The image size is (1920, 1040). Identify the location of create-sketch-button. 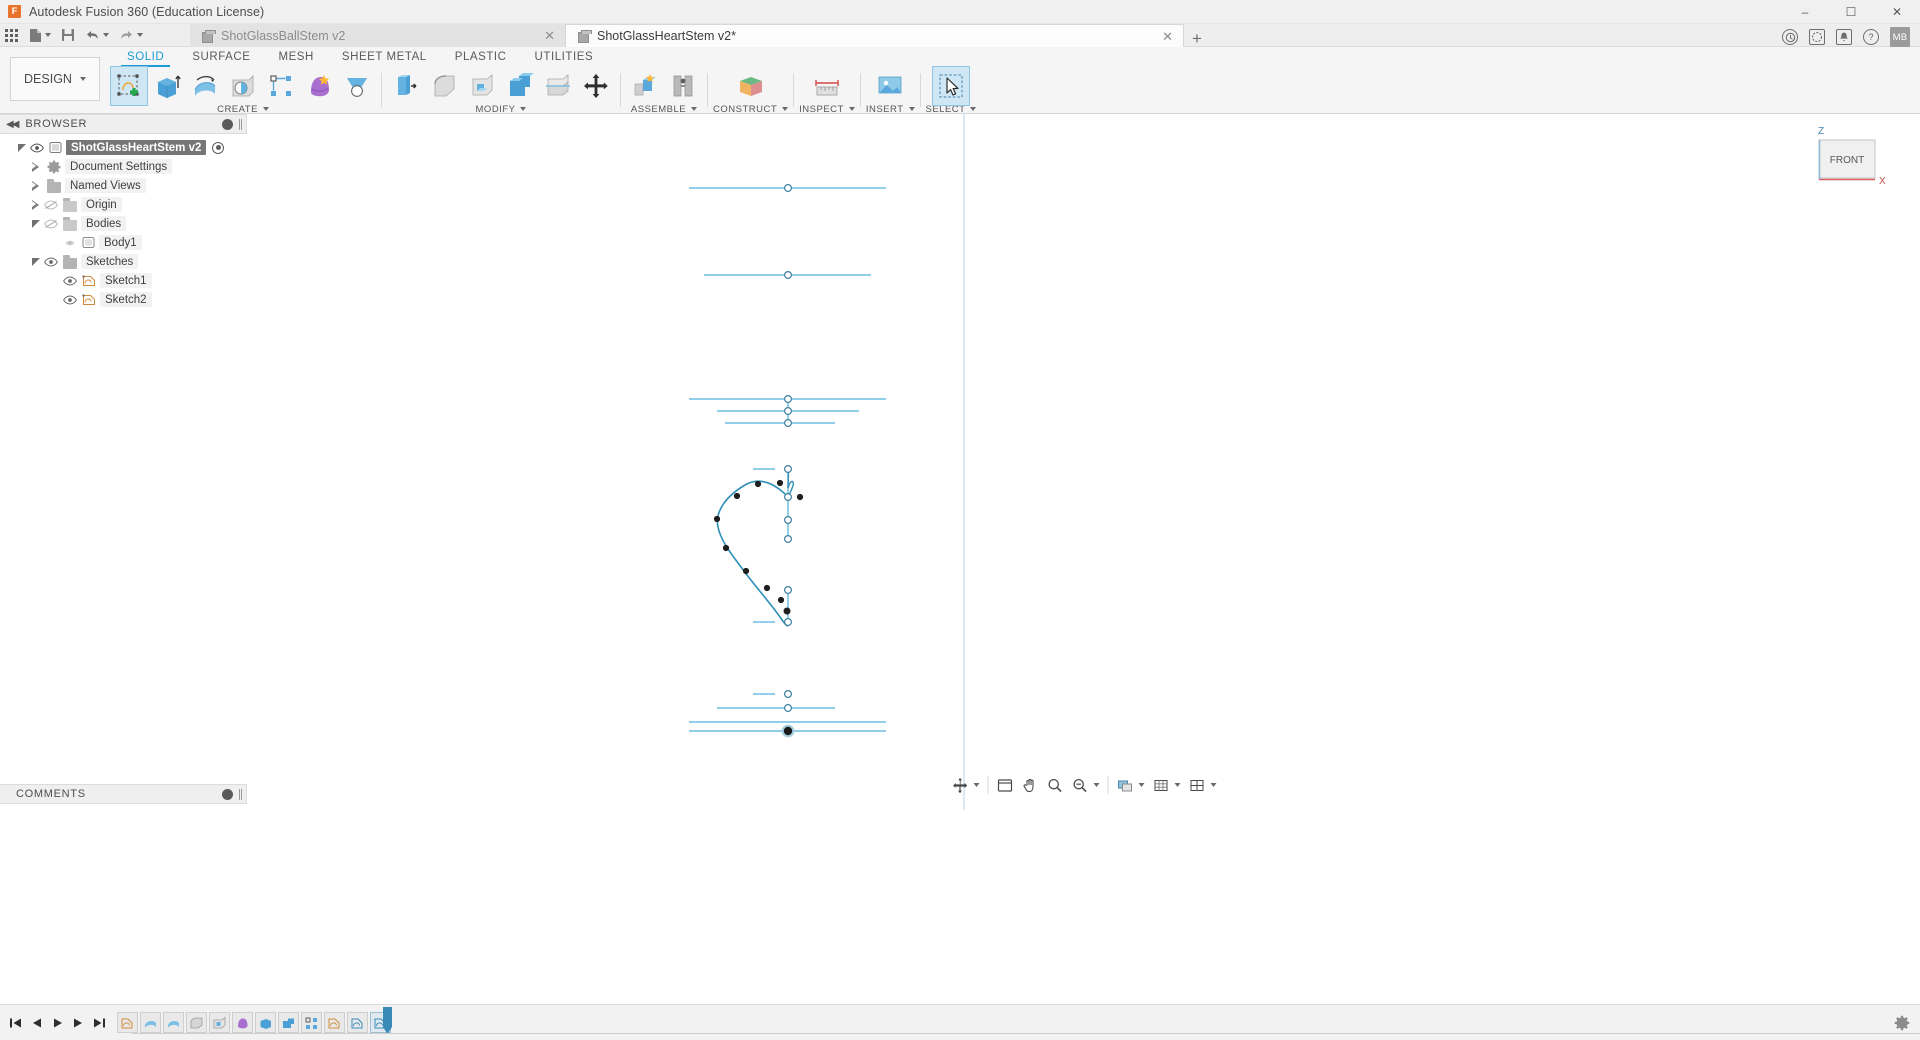
(129, 86).